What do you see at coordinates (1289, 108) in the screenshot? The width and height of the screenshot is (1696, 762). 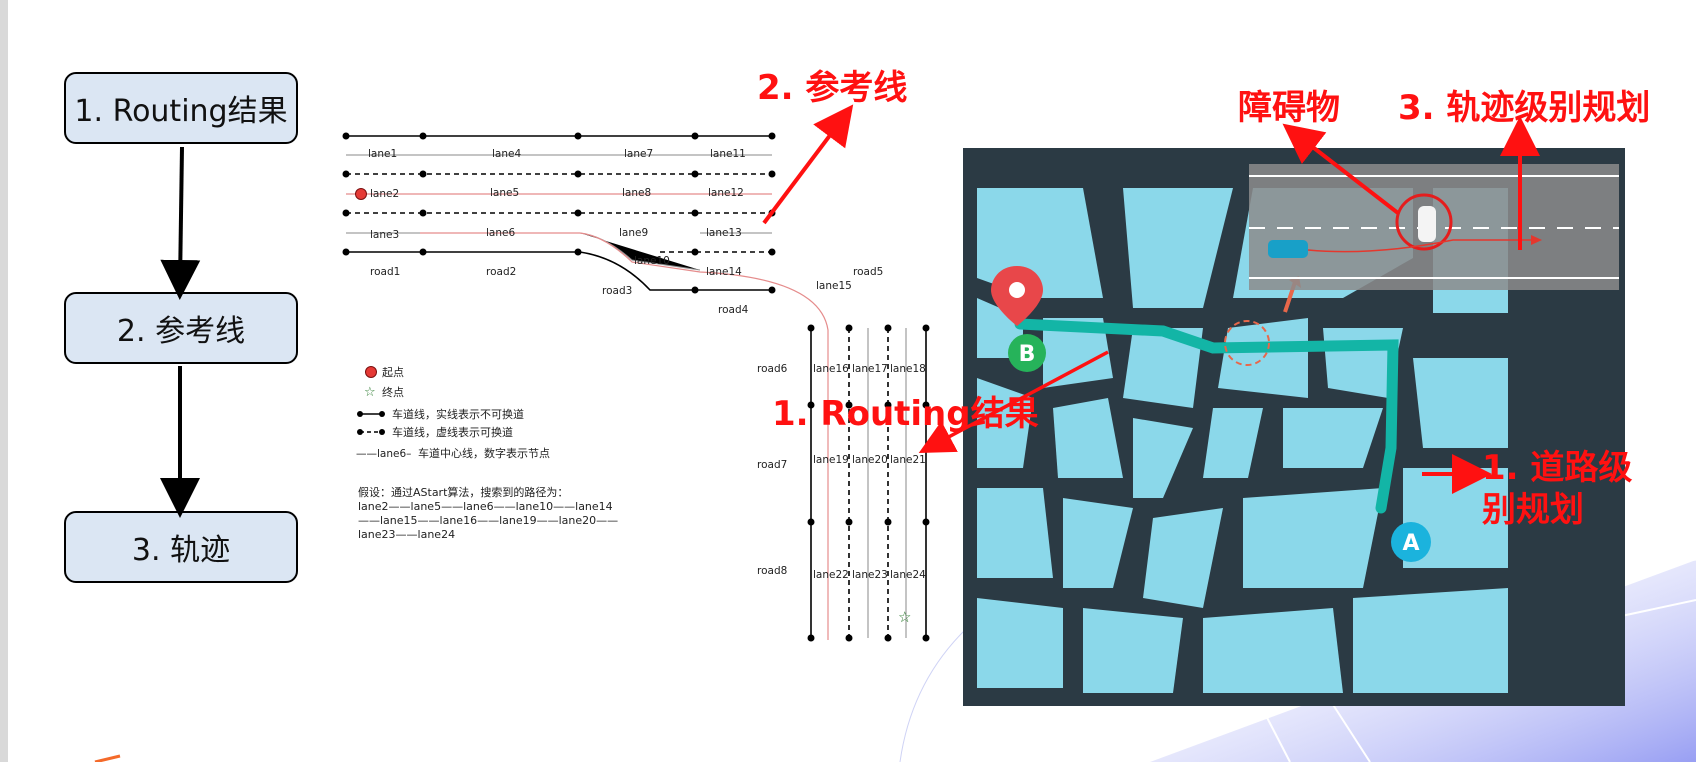 I see `annotation-obstacle: 障碍物` at bounding box center [1289, 108].